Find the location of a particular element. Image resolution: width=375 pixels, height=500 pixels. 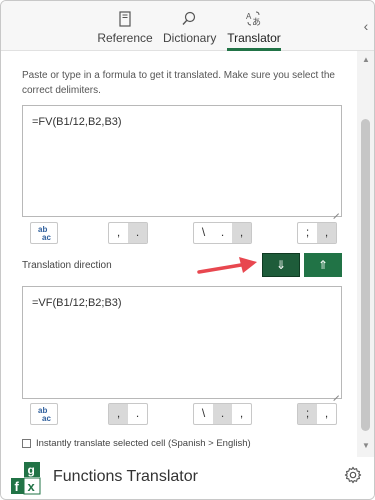

scroll-up-arrow-icon: ▲ is located at coordinates (365, 60).